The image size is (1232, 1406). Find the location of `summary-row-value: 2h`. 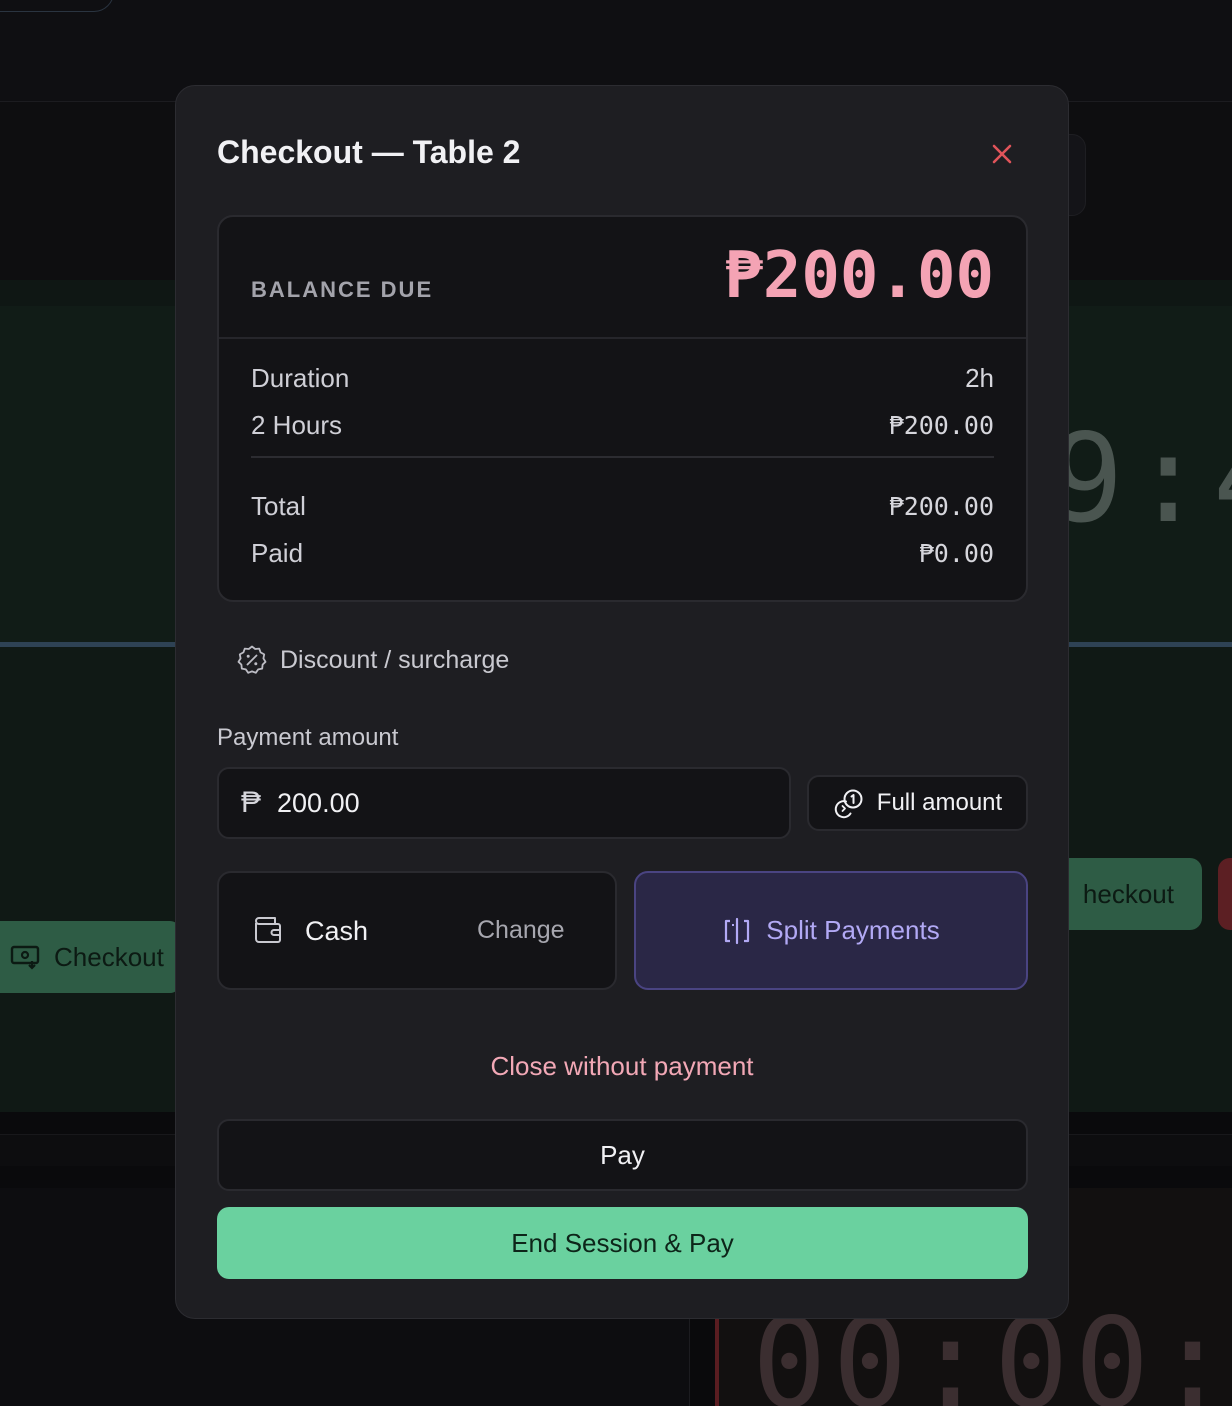

summary-row-value: 2h is located at coordinates (979, 378).